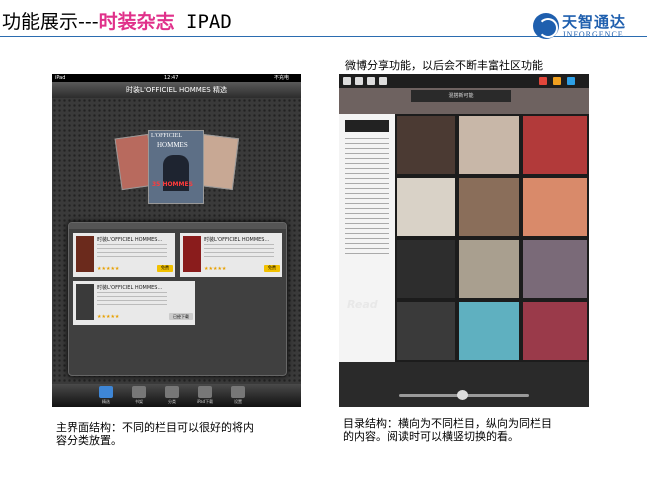 The image size is (647, 486). What do you see at coordinates (444, 65) in the screenshot?
I see `weibo-share-caption: 微博分享功能，以后会不断丰富社区功能` at bounding box center [444, 65].